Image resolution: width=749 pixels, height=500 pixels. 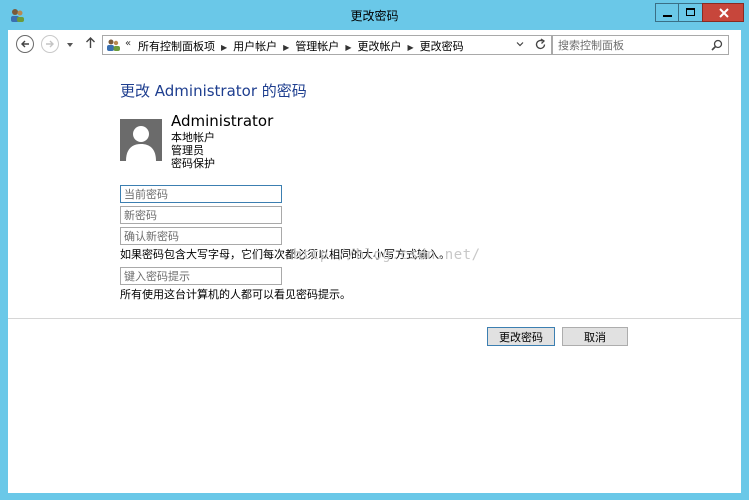 I want to click on address-bar: « 所有控制面板项 ▶ 用户帐户 ▶ 管理帐户 ▶ 更改帐户 ▶ 更改密码, so click(x=327, y=45).